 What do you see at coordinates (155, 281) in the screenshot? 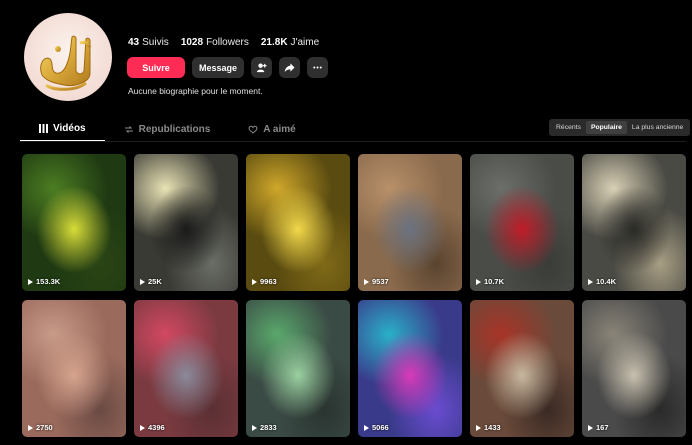
I see `view-count-label: 25K` at bounding box center [155, 281].